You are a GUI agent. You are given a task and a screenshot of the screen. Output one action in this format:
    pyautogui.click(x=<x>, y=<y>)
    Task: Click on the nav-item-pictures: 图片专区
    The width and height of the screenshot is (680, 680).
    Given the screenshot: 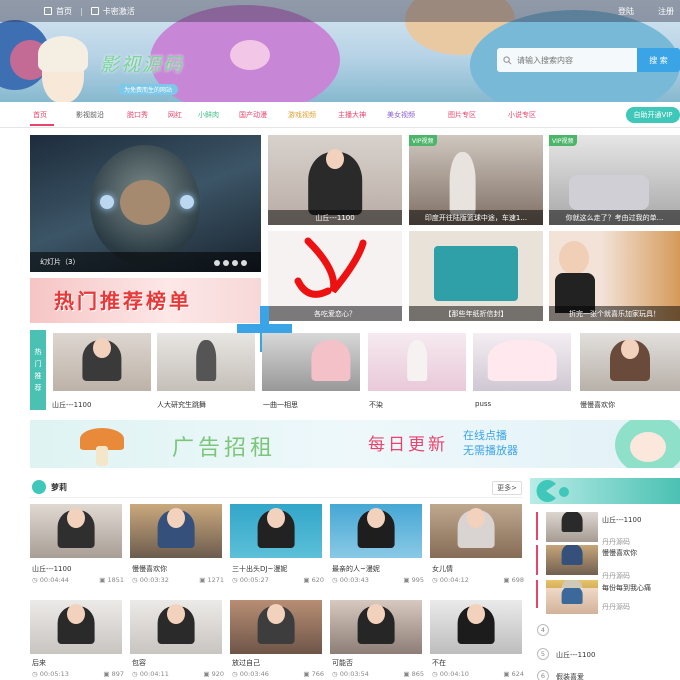 What is the action you would take?
    pyautogui.click(x=462, y=115)
    